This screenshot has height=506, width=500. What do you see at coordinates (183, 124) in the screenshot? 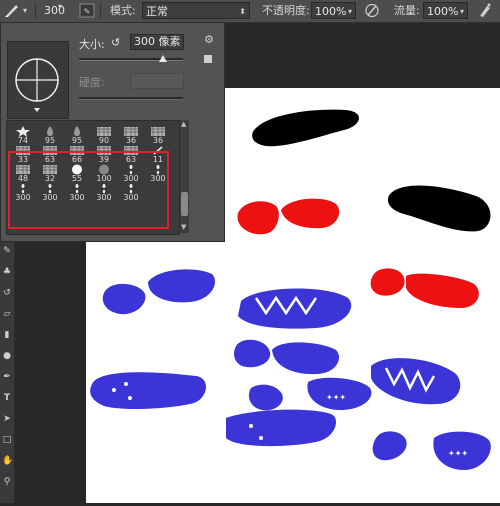
I see `scroll-up-arrow-icon: ▲` at bounding box center [183, 124].